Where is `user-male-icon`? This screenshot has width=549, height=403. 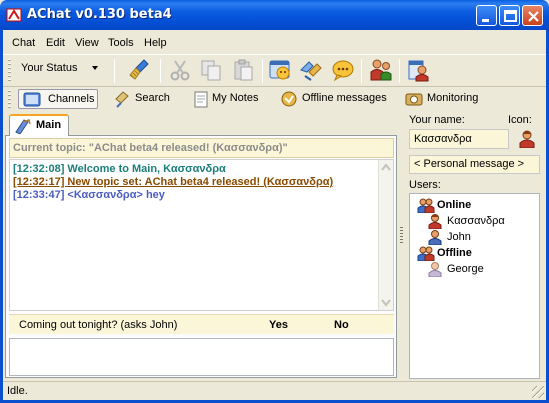 user-male-icon is located at coordinates (435, 237).